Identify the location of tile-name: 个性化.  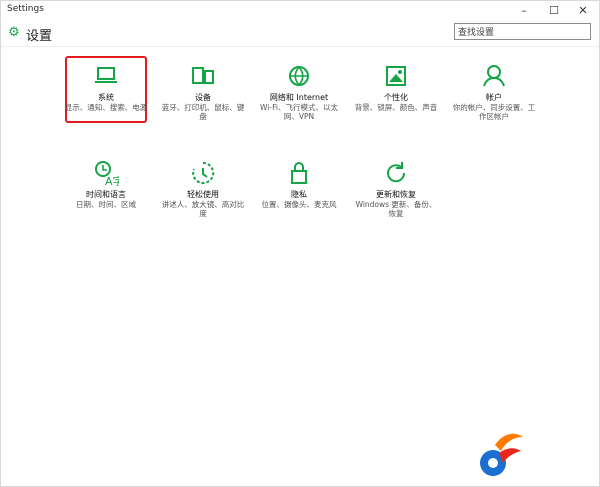
(396, 97).